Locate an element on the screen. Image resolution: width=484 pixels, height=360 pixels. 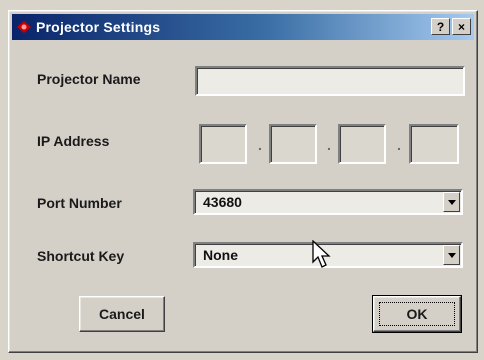
ip-octet-3-input is located at coordinates (362, 144).